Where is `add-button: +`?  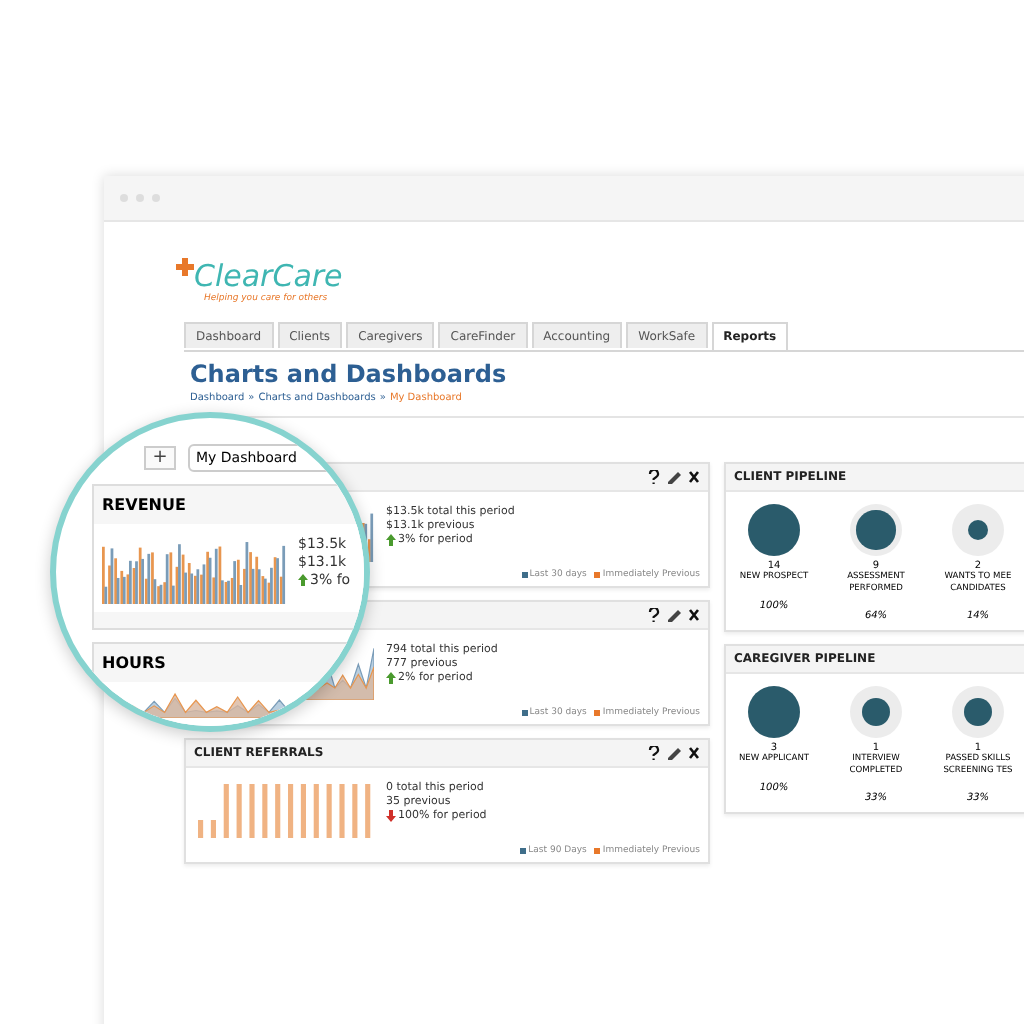
add-button: + is located at coordinates (160, 458).